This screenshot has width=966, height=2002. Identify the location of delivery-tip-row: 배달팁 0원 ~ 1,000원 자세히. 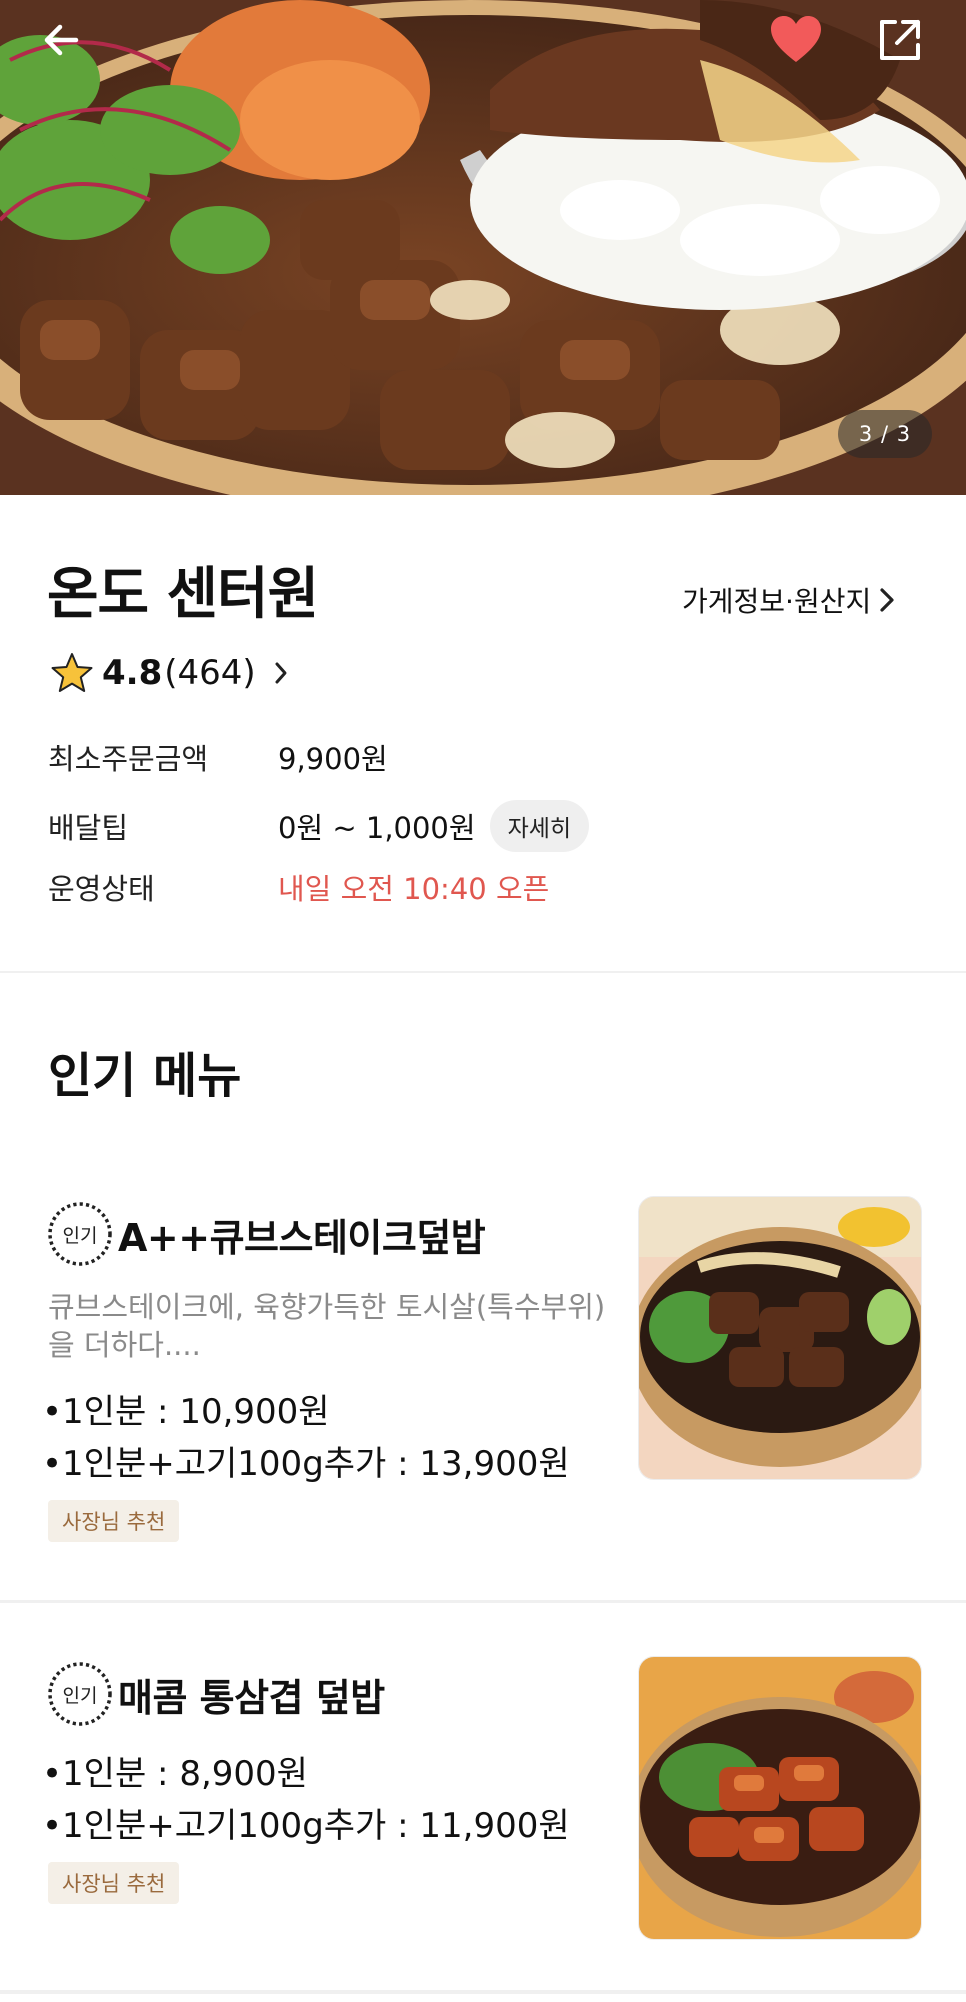
(319, 826).